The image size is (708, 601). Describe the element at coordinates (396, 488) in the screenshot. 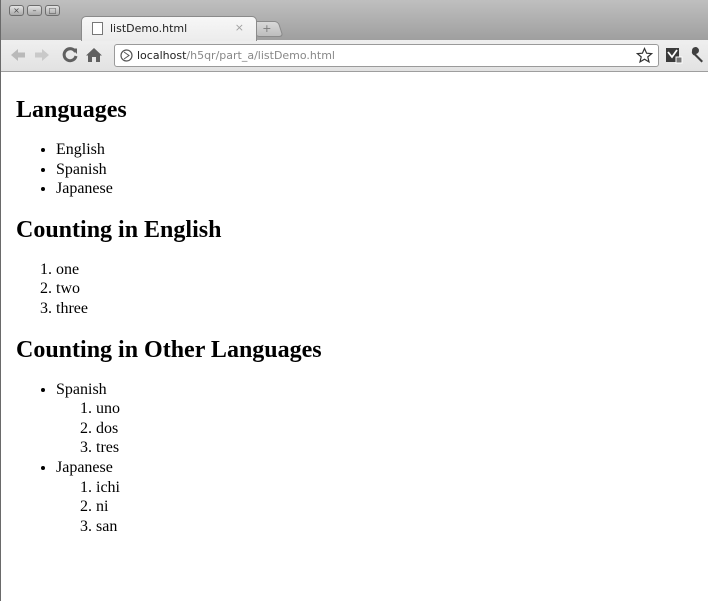

I see `list-item: ichi` at that location.